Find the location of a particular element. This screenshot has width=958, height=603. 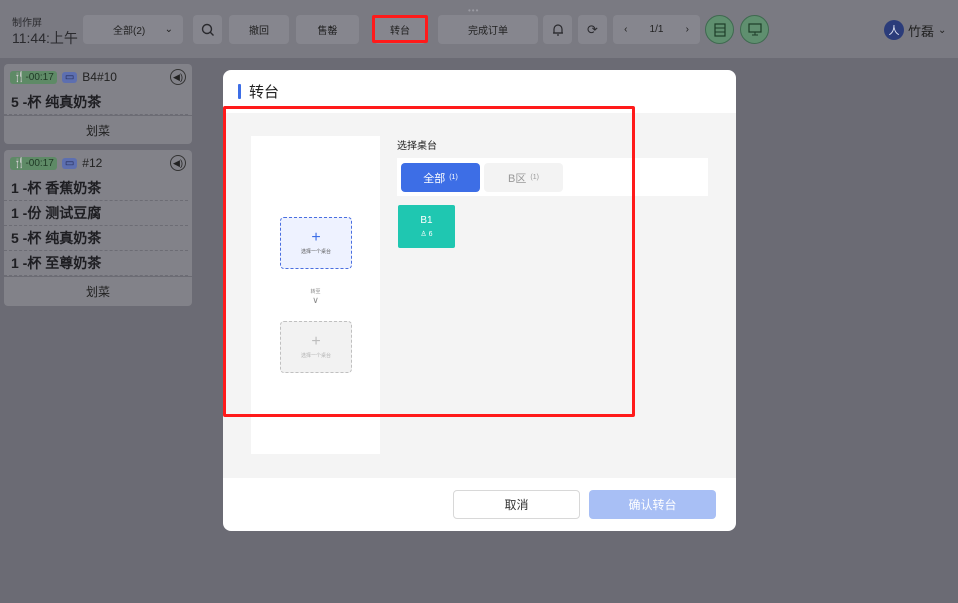

area-tabs: 全部 (1) B区 (1) is located at coordinates (552, 177).